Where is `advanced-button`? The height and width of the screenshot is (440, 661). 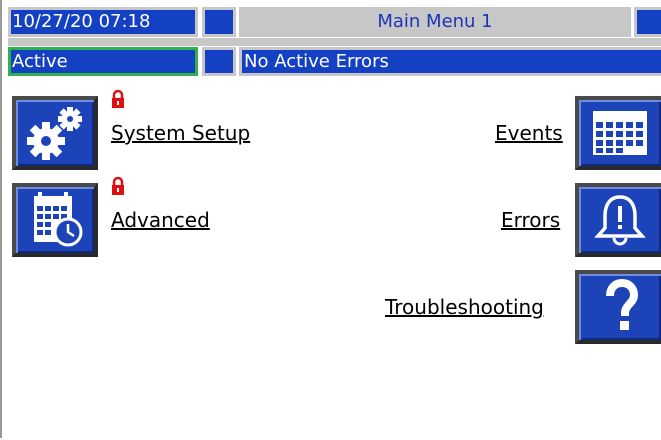
advanced-button is located at coordinates (55, 220).